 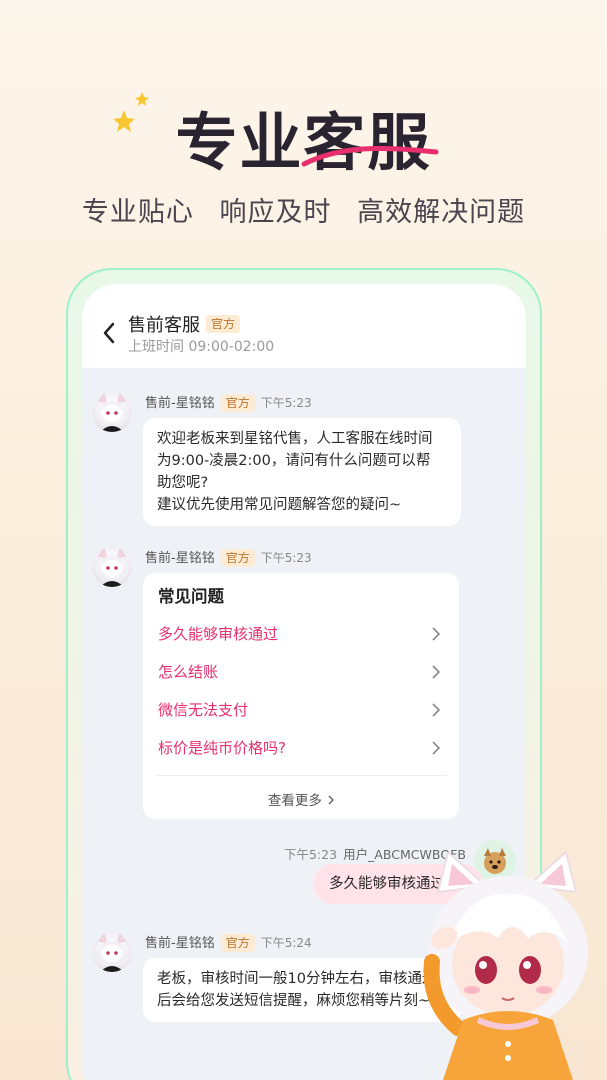 What do you see at coordinates (505, 966) in the screenshot?
I see `mascot-illustration` at bounding box center [505, 966].